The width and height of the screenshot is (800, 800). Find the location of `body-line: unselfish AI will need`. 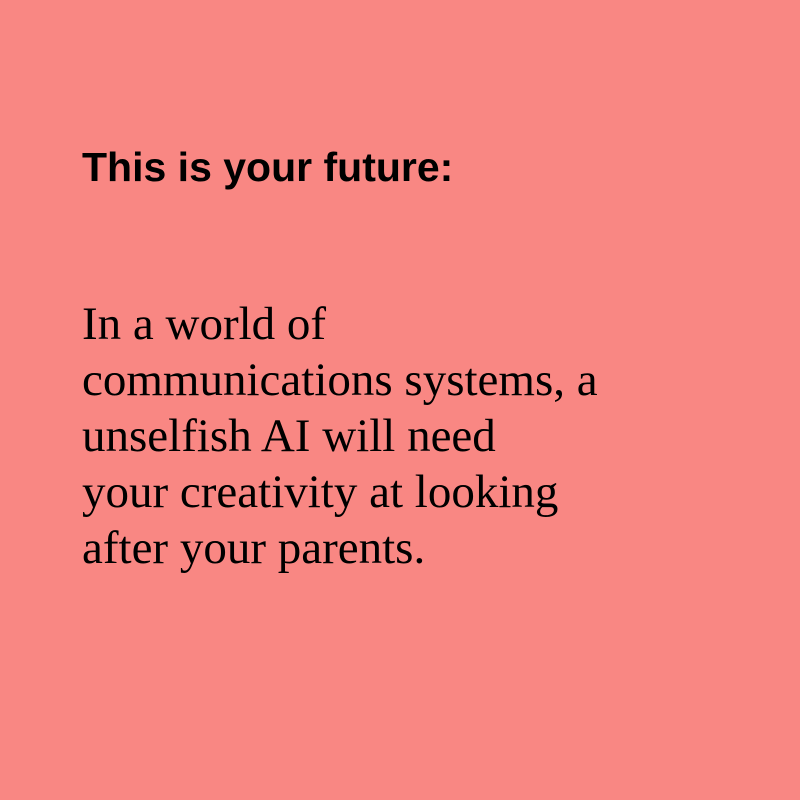

body-line: unselfish AI will need is located at coordinates (289, 436).